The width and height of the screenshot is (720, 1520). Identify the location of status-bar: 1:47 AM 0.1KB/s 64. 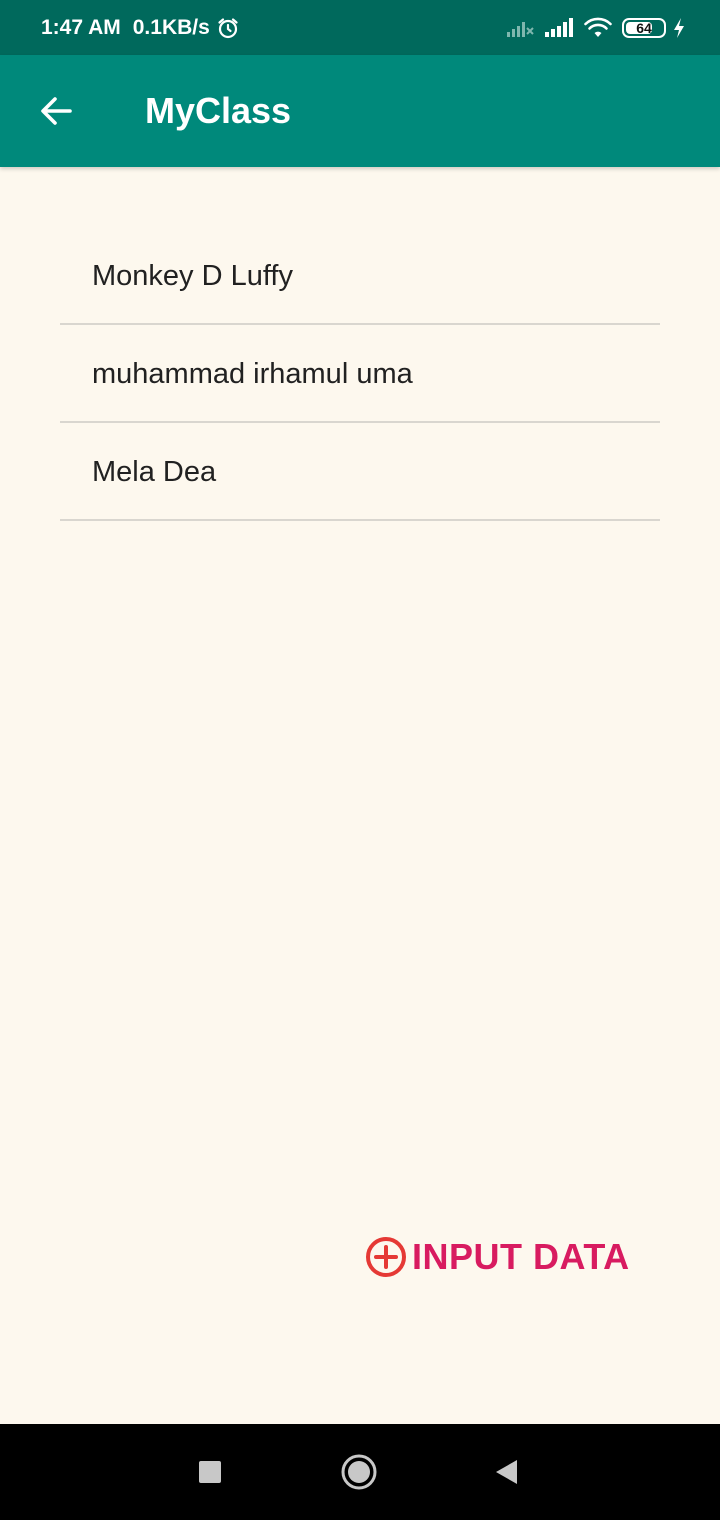
(360, 27).